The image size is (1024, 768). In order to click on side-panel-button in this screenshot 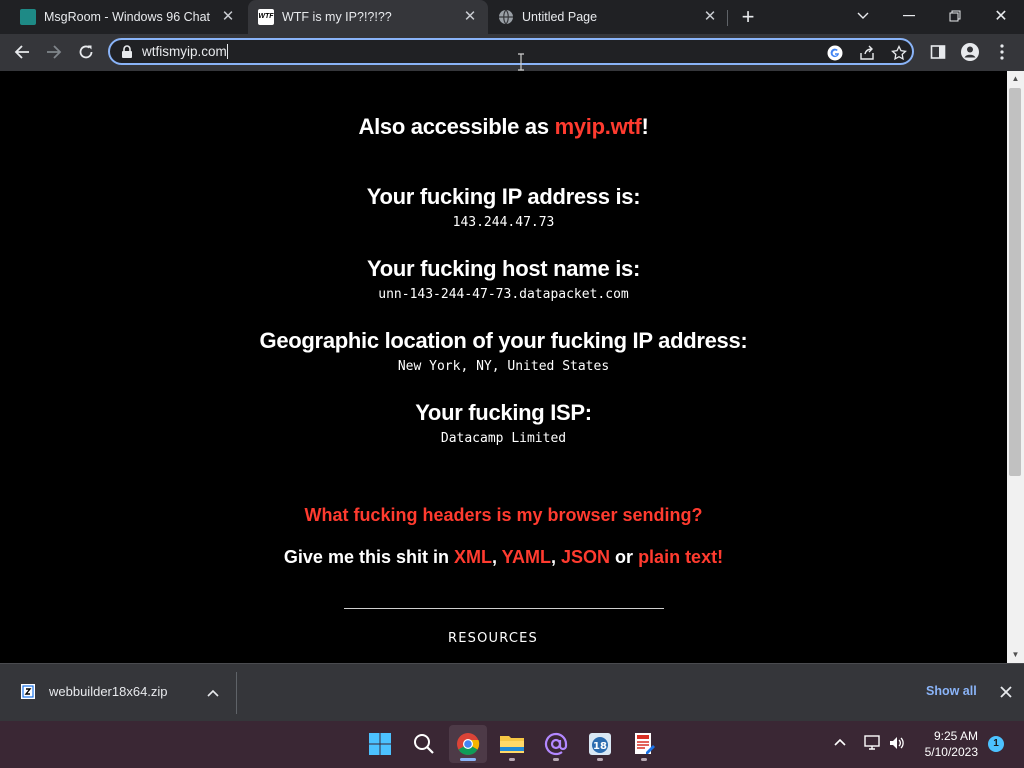, I will do `click(938, 52)`.